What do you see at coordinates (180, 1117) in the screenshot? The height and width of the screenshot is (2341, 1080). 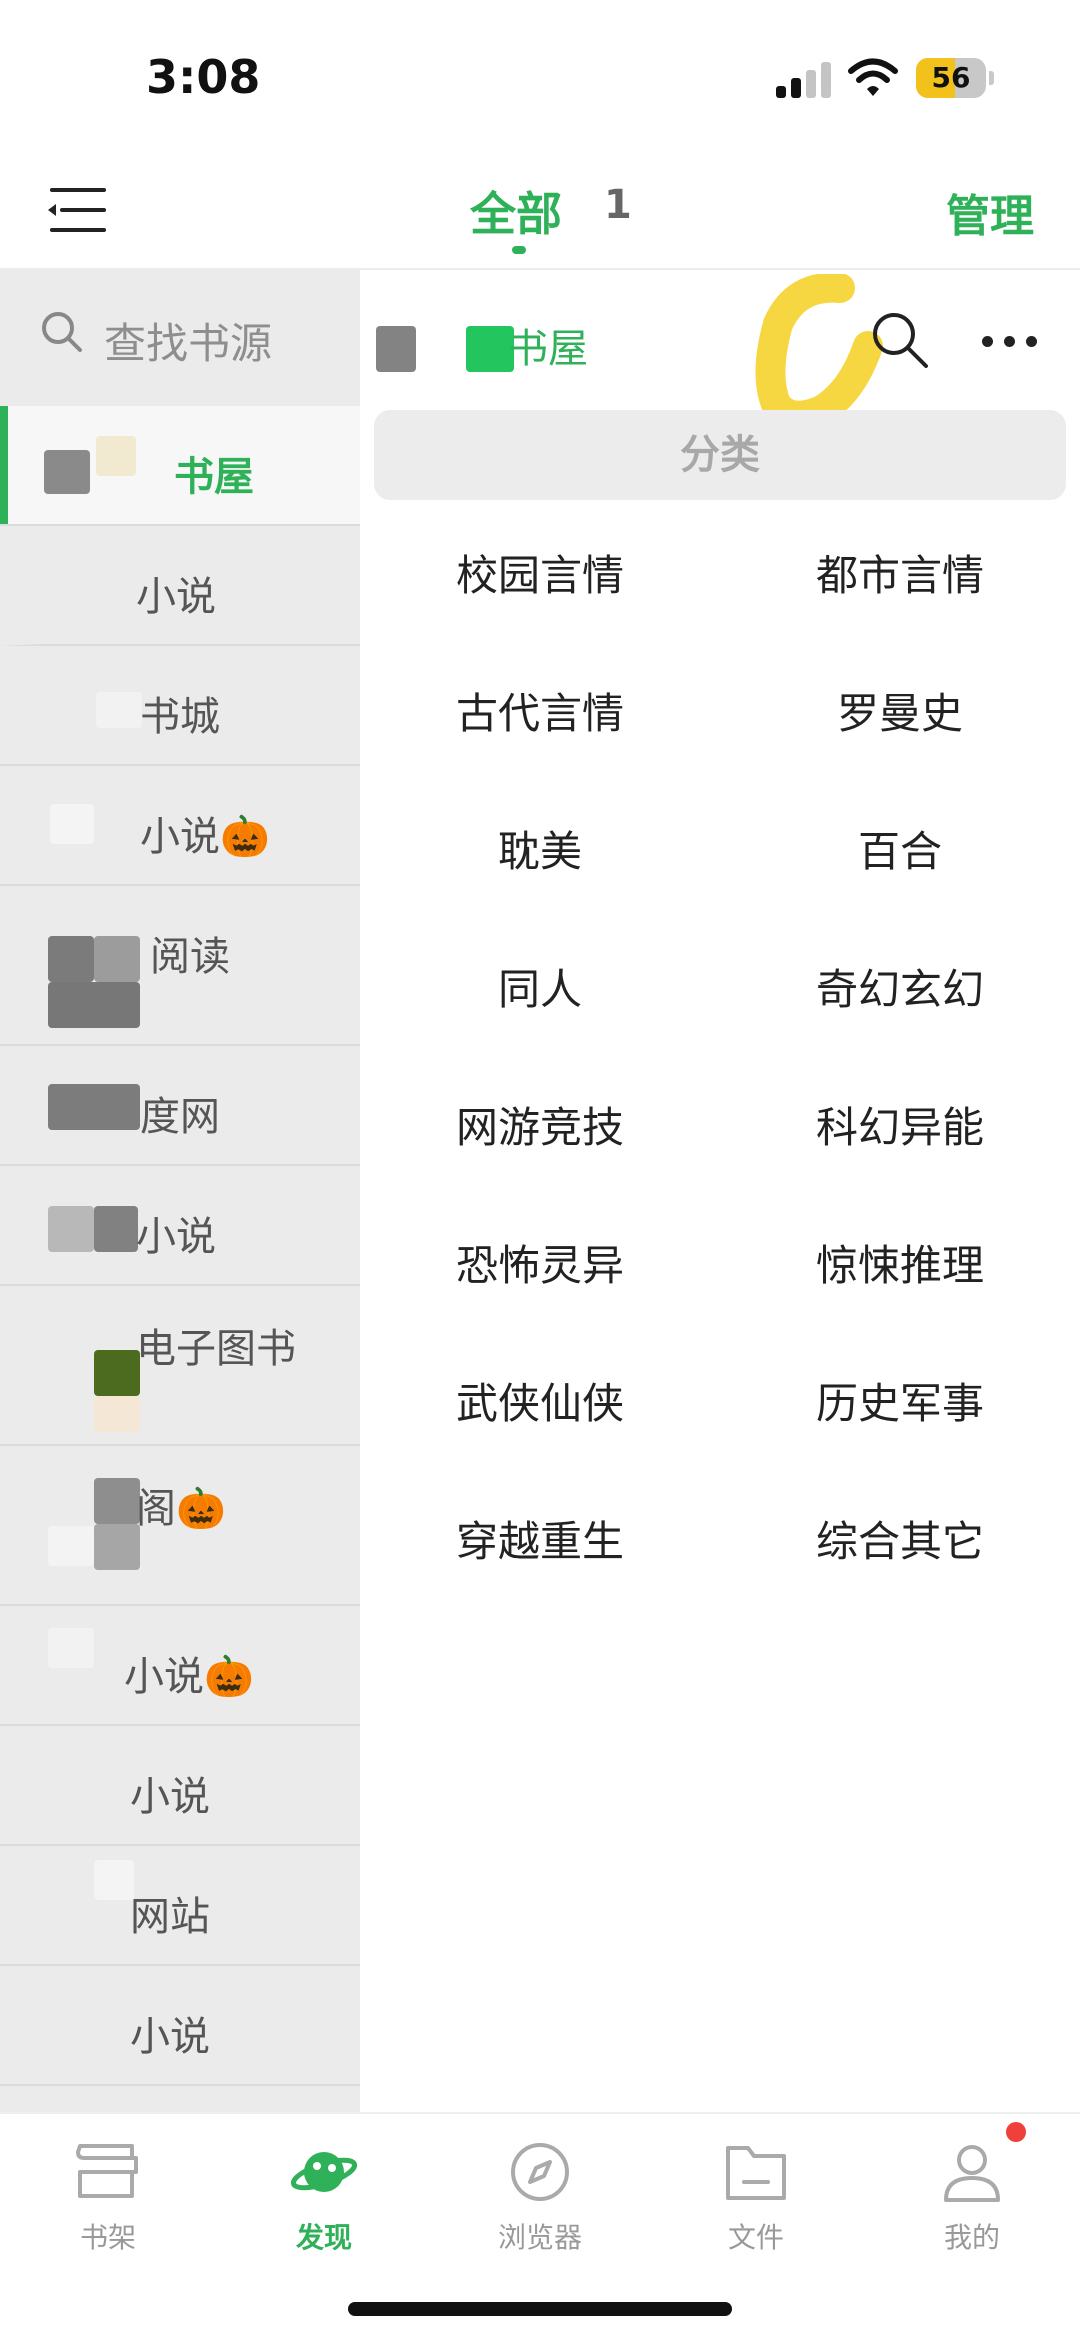 I see `sidebar-item-label: 度网` at bounding box center [180, 1117].